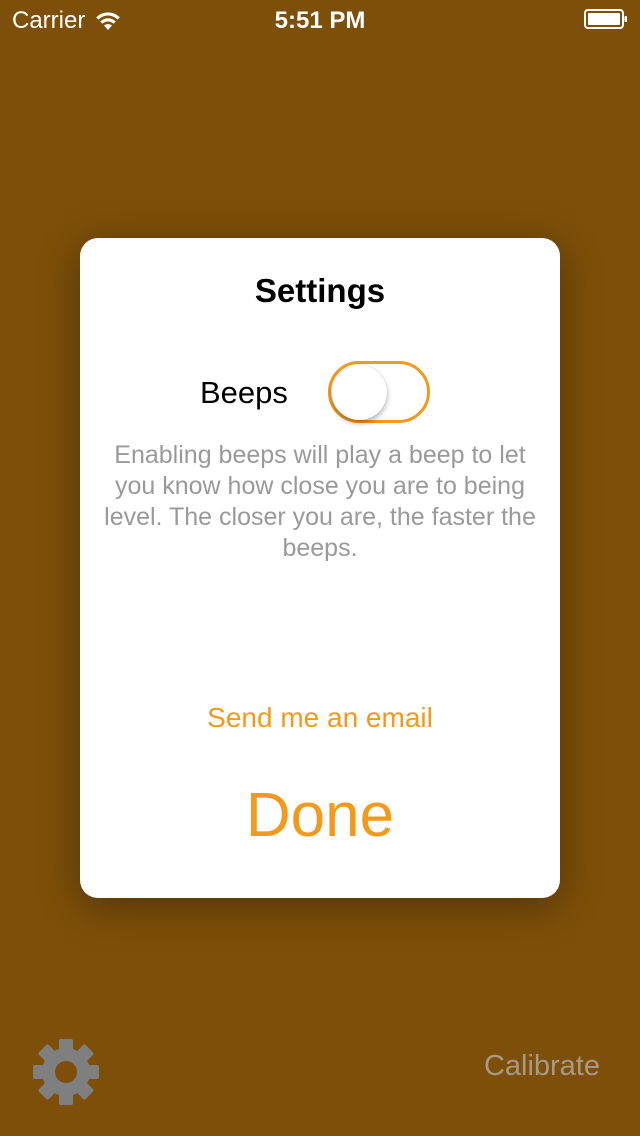  I want to click on modal-title: Settings, so click(320, 290).